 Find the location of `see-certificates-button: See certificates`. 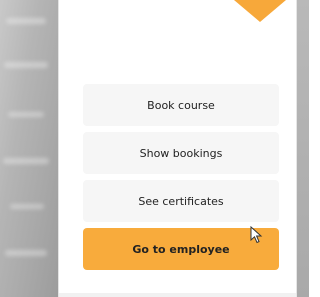

see-certificates-button: See certificates is located at coordinates (181, 201).